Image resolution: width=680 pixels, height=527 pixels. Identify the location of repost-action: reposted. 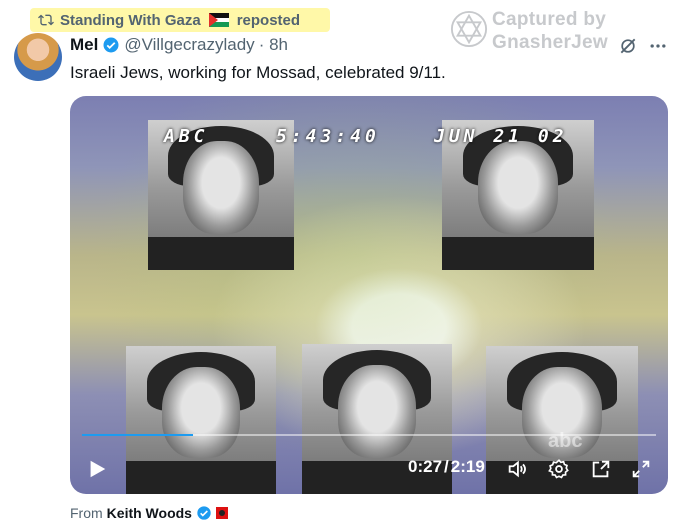
(268, 20).